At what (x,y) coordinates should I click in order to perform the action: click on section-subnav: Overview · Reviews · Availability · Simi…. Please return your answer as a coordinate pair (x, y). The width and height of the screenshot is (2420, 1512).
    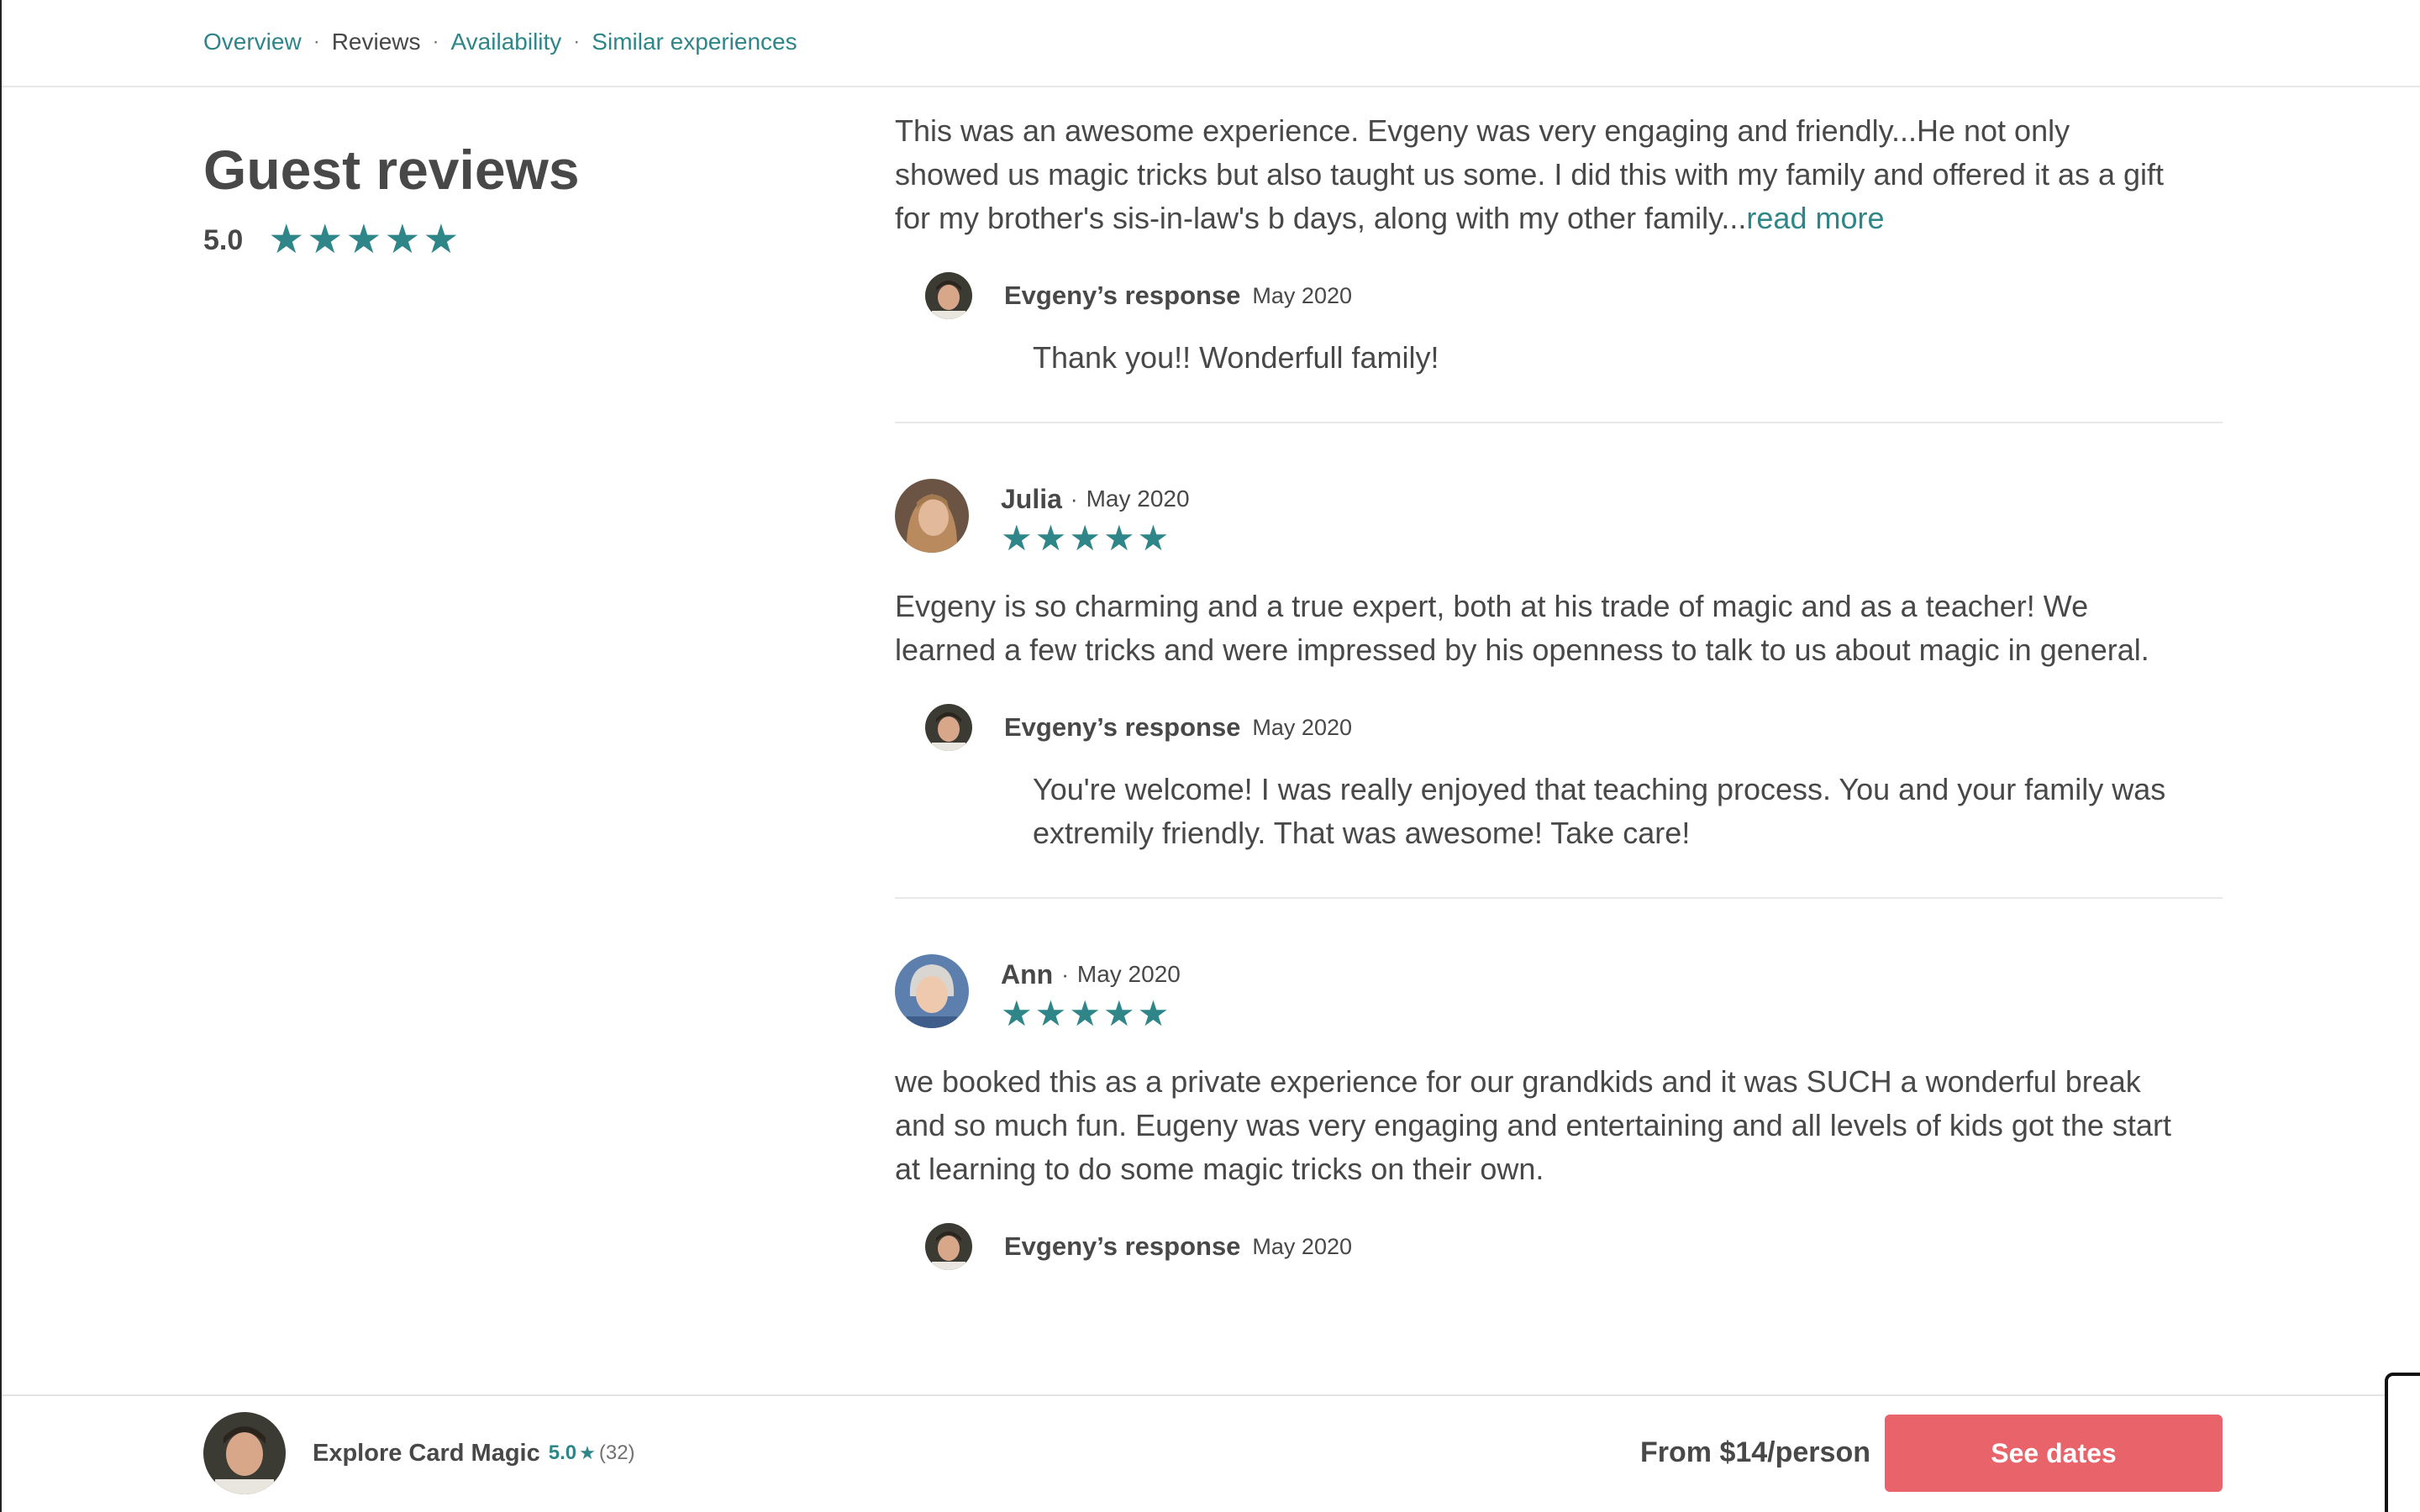
    Looking at the image, I should click on (1211, 43).